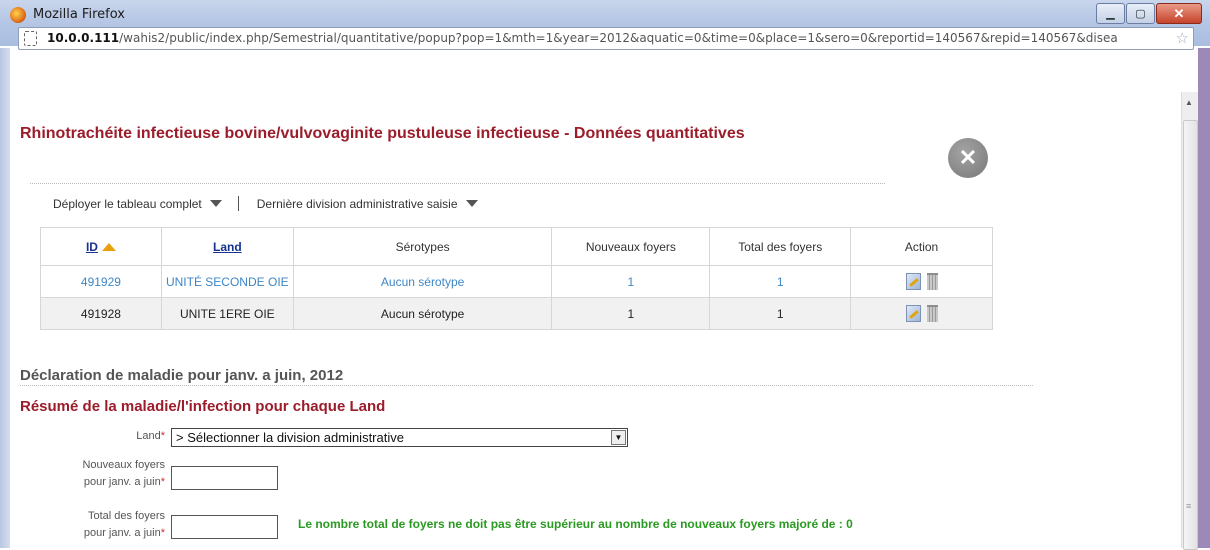  Describe the element at coordinates (224, 527) in the screenshot. I see `total-outbreaks-input` at that location.